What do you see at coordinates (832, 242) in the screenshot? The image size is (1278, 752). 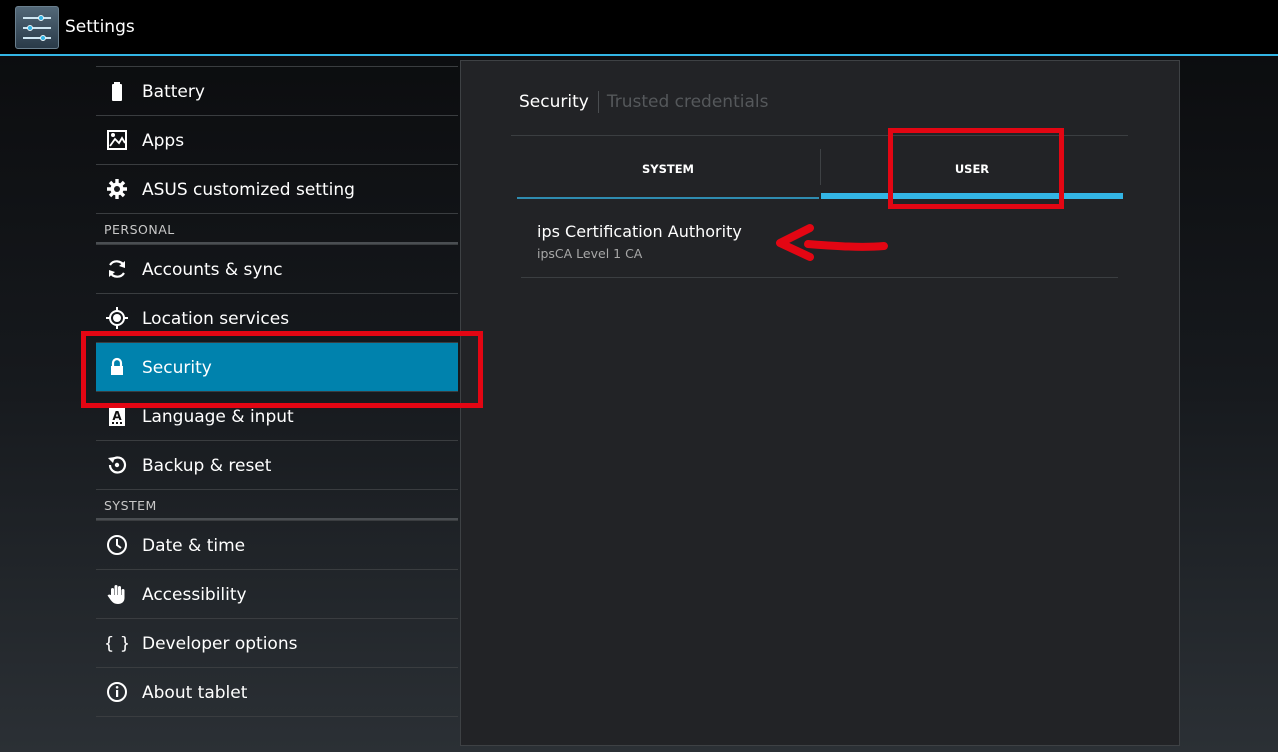 I see `annotation-arrow-icon` at bounding box center [832, 242].